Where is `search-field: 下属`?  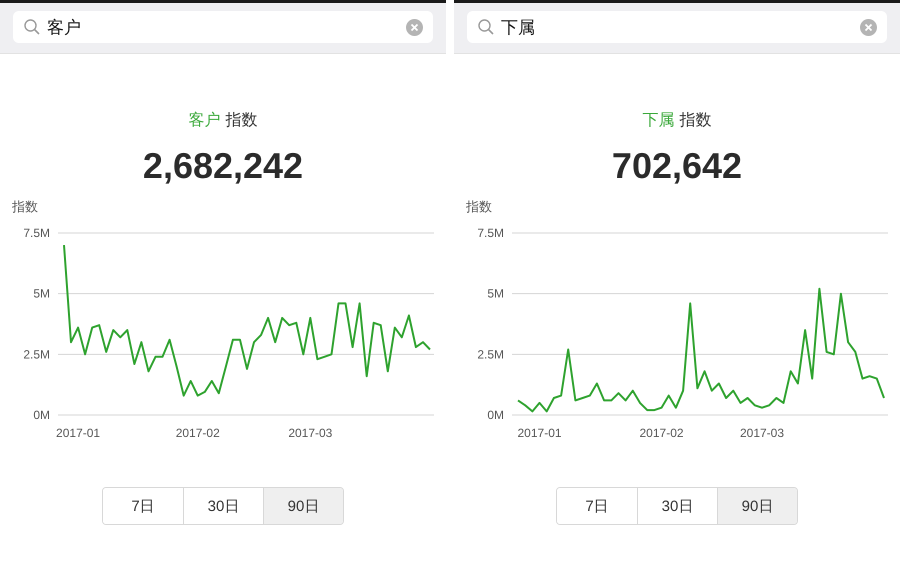 search-field: 下属 is located at coordinates (677, 27).